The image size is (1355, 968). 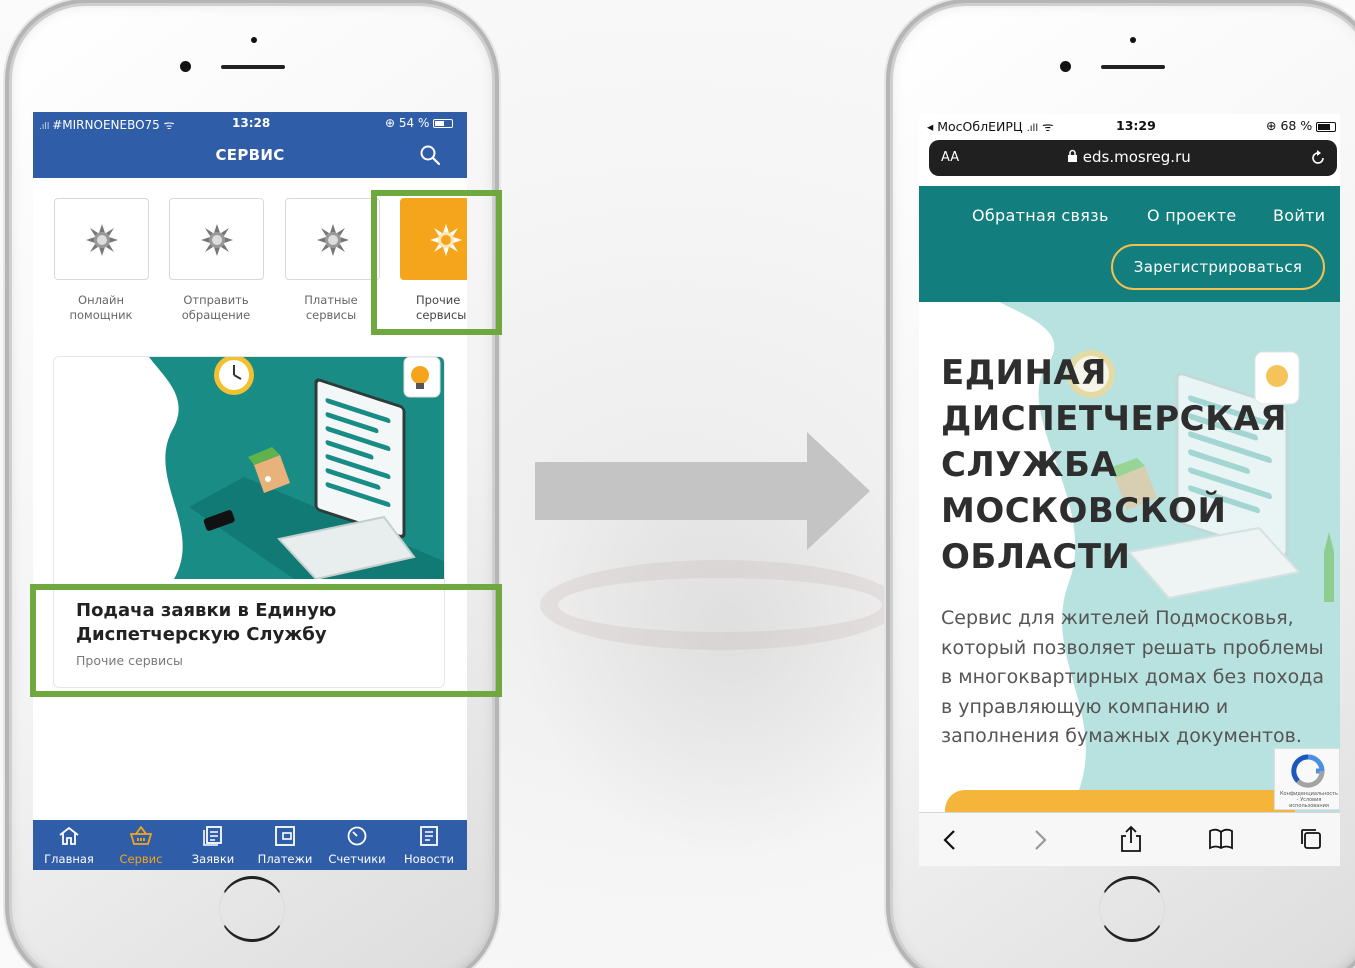 What do you see at coordinates (251, 123) in the screenshot?
I see `status-time: 13:28` at bounding box center [251, 123].